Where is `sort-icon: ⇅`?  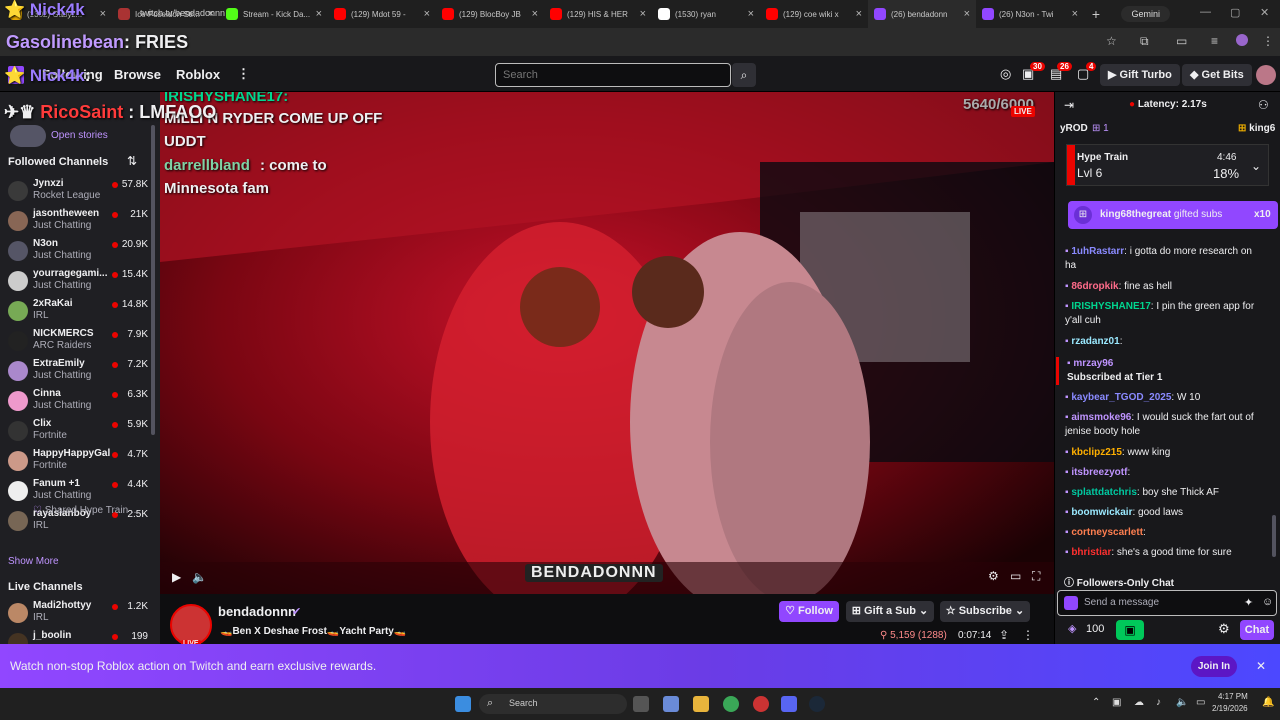 sort-icon: ⇅ is located at coordinates (132, 161).